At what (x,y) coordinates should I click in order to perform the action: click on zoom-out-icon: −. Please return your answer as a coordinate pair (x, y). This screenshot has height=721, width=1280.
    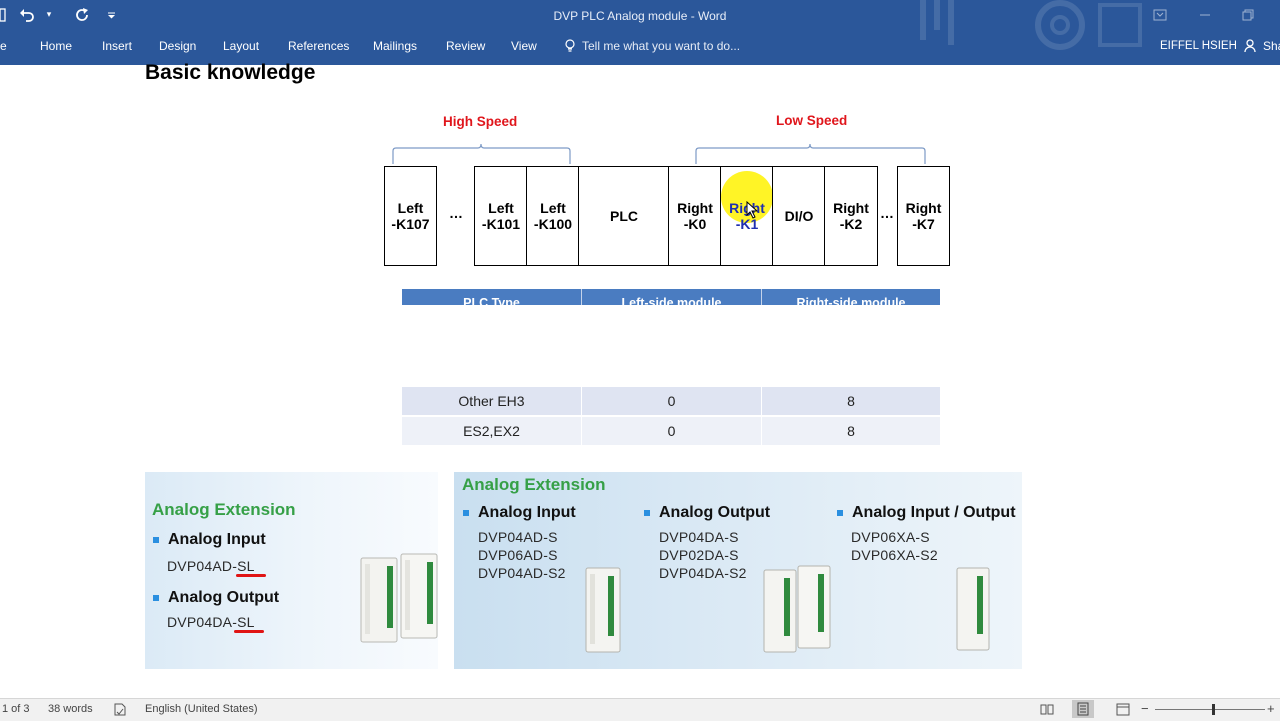
    Looking at the image, I should click on (1145, 708).